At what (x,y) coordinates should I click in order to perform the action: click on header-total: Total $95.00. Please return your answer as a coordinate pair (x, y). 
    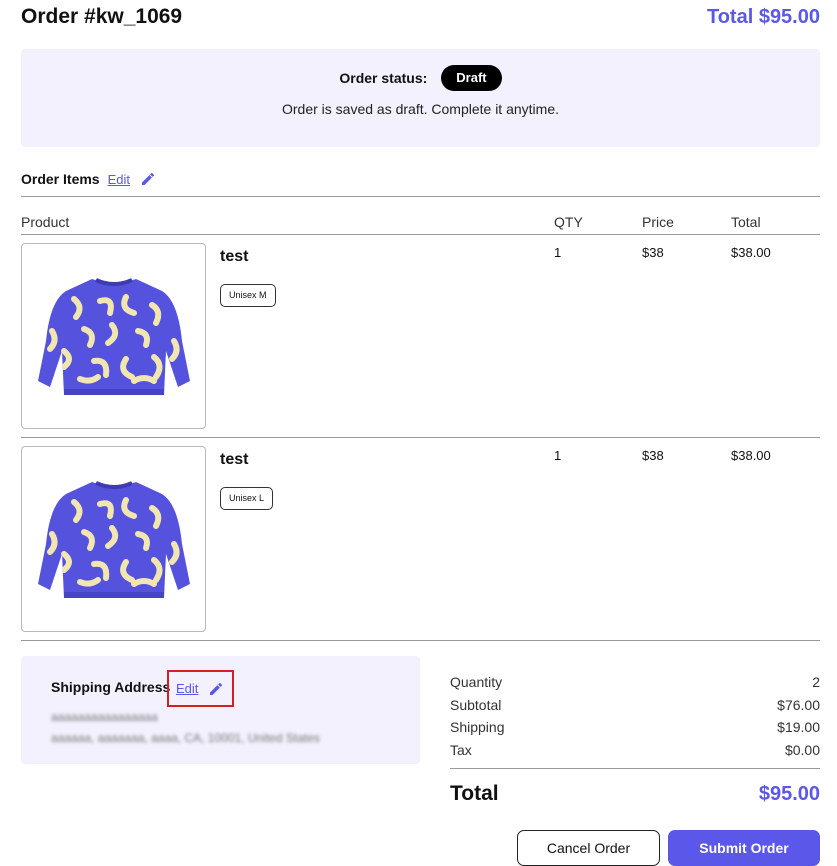
    Looking at the image, I should click on (763, 16).